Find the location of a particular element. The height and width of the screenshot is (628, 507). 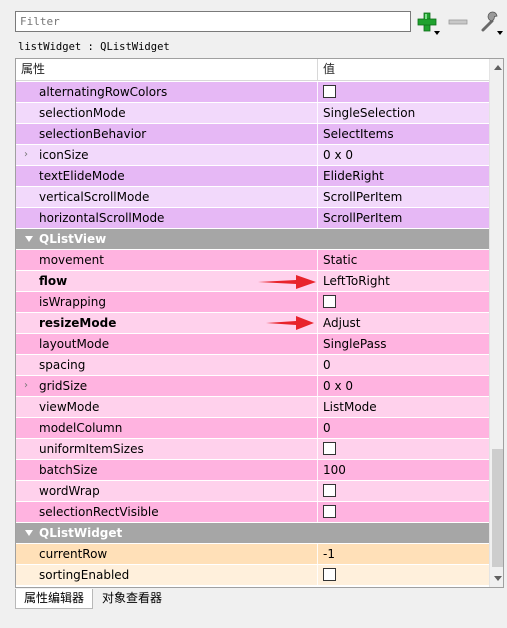

property-name-label: movement is located at coordinates (71, 260).